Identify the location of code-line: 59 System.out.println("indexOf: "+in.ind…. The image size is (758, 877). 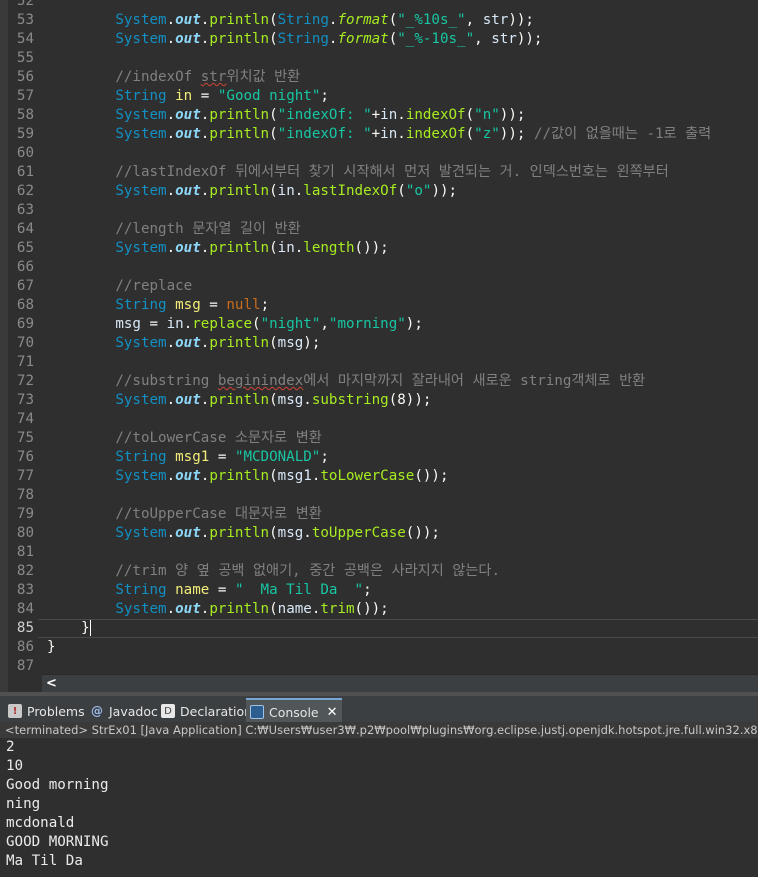
(379, 134).